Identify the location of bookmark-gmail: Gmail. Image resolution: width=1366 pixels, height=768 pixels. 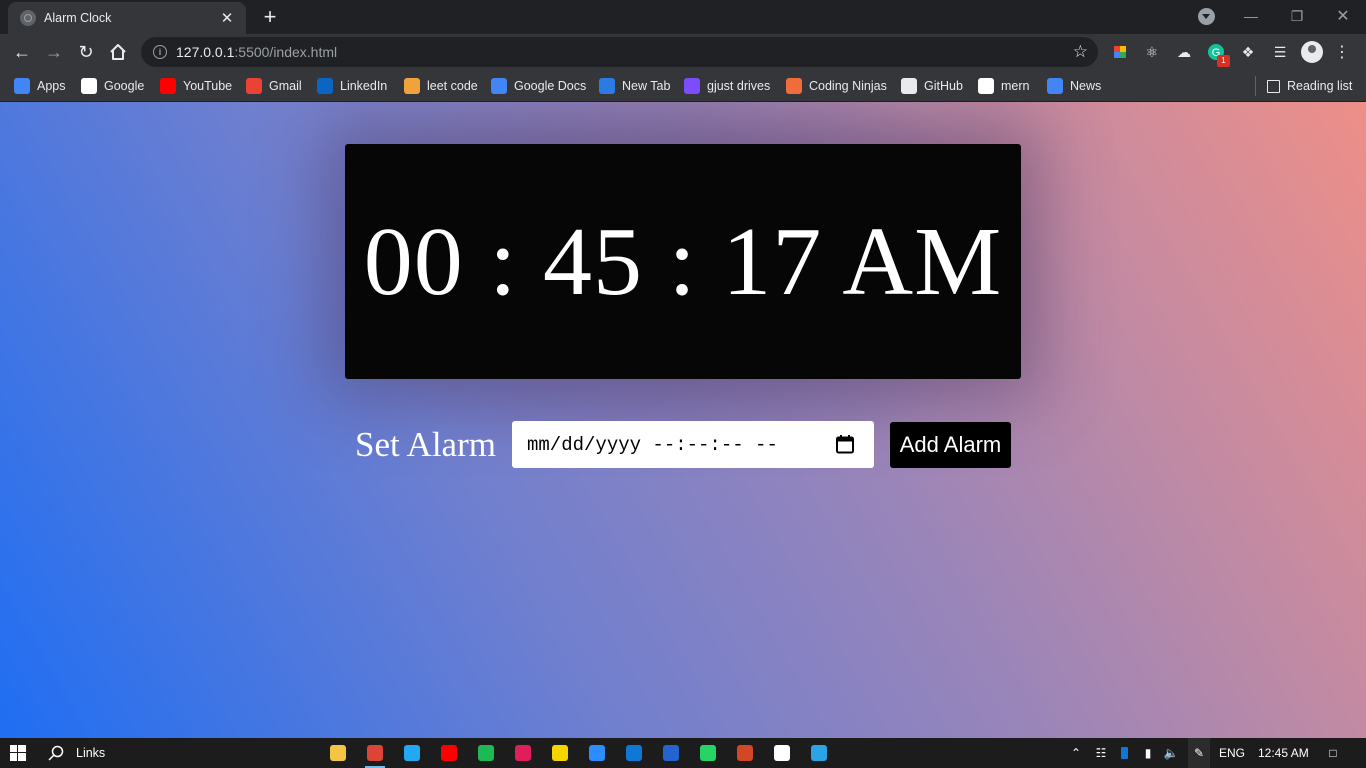
(274, 86).